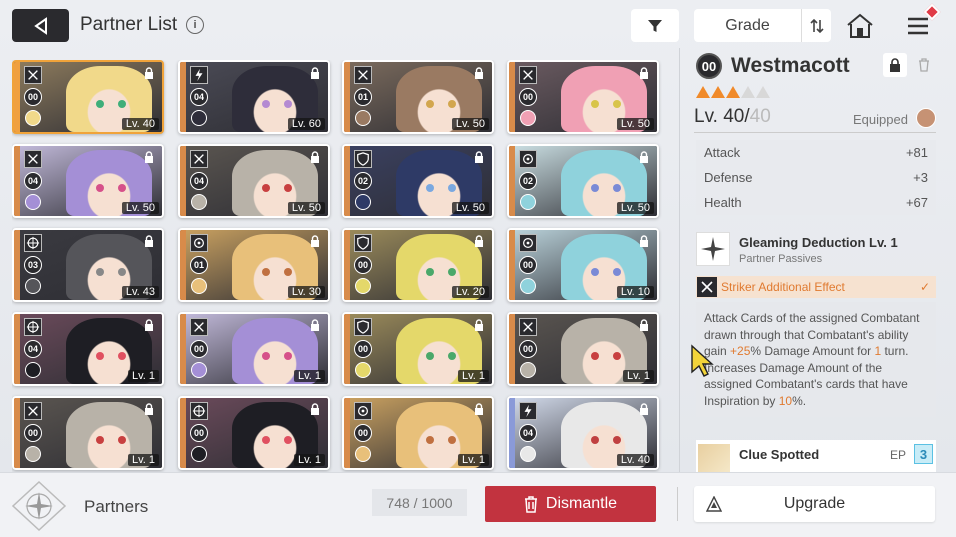 The image size is (956, 537). What do you see at coordinates (918, 26) in the screenshot?
I see `menu-icon` at bounding box center [918, 26].